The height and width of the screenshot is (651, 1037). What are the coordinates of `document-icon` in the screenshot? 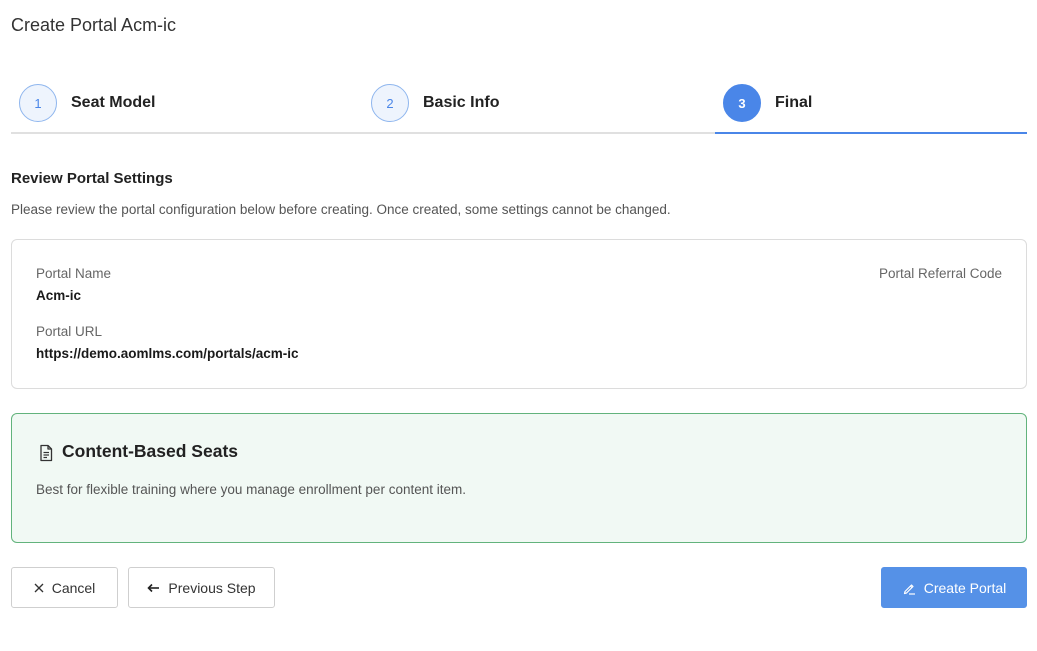 It's located at (46, 453).